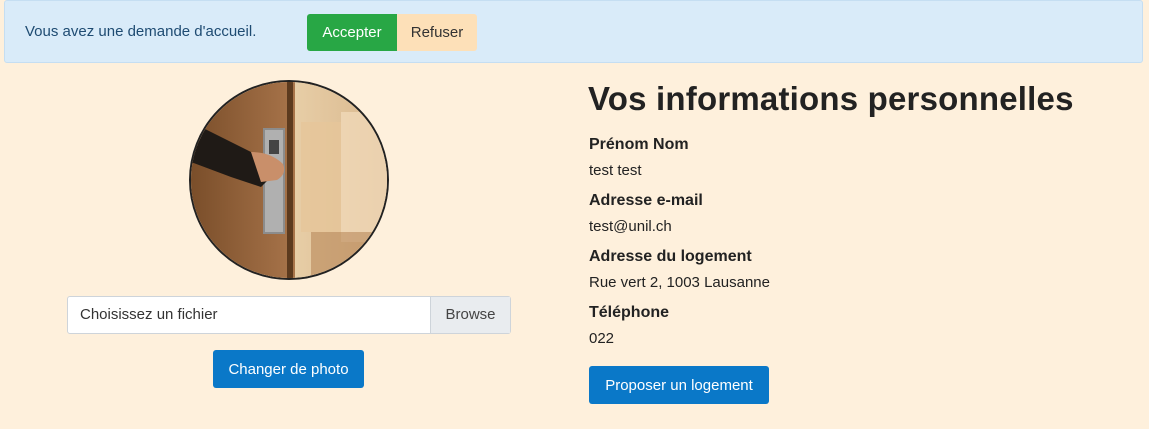 Image resolution: width=1149 pixels, height=429 pixels. I want to click on alert-message: Vous avez une demande d'accueil., so click(141, 31).